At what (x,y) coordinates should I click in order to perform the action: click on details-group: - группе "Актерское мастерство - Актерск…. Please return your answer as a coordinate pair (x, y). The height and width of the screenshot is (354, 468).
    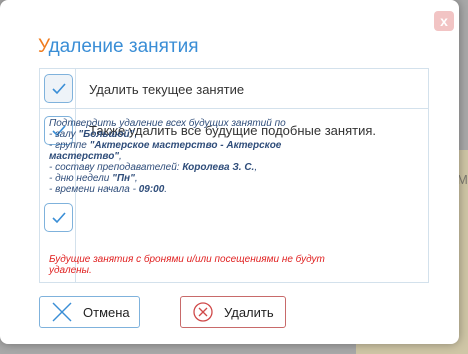
    Looking at the image, I should click on (165, 151).